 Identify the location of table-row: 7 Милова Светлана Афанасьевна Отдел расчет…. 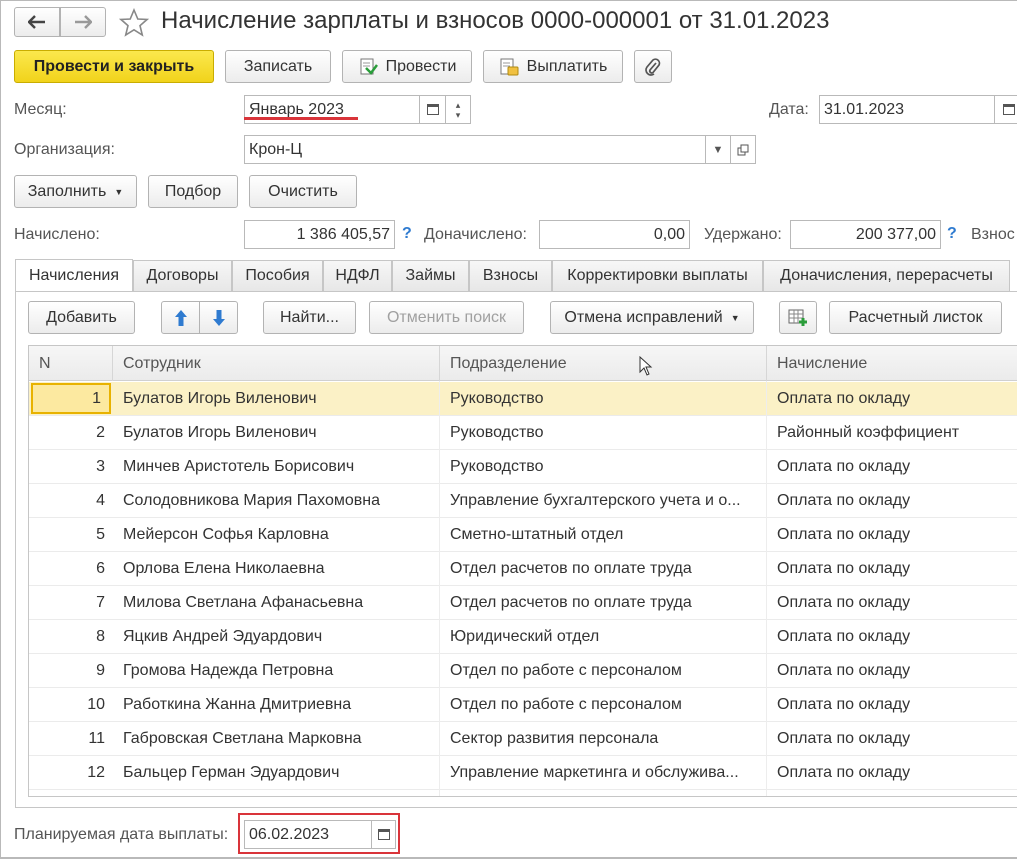
(523, 603).